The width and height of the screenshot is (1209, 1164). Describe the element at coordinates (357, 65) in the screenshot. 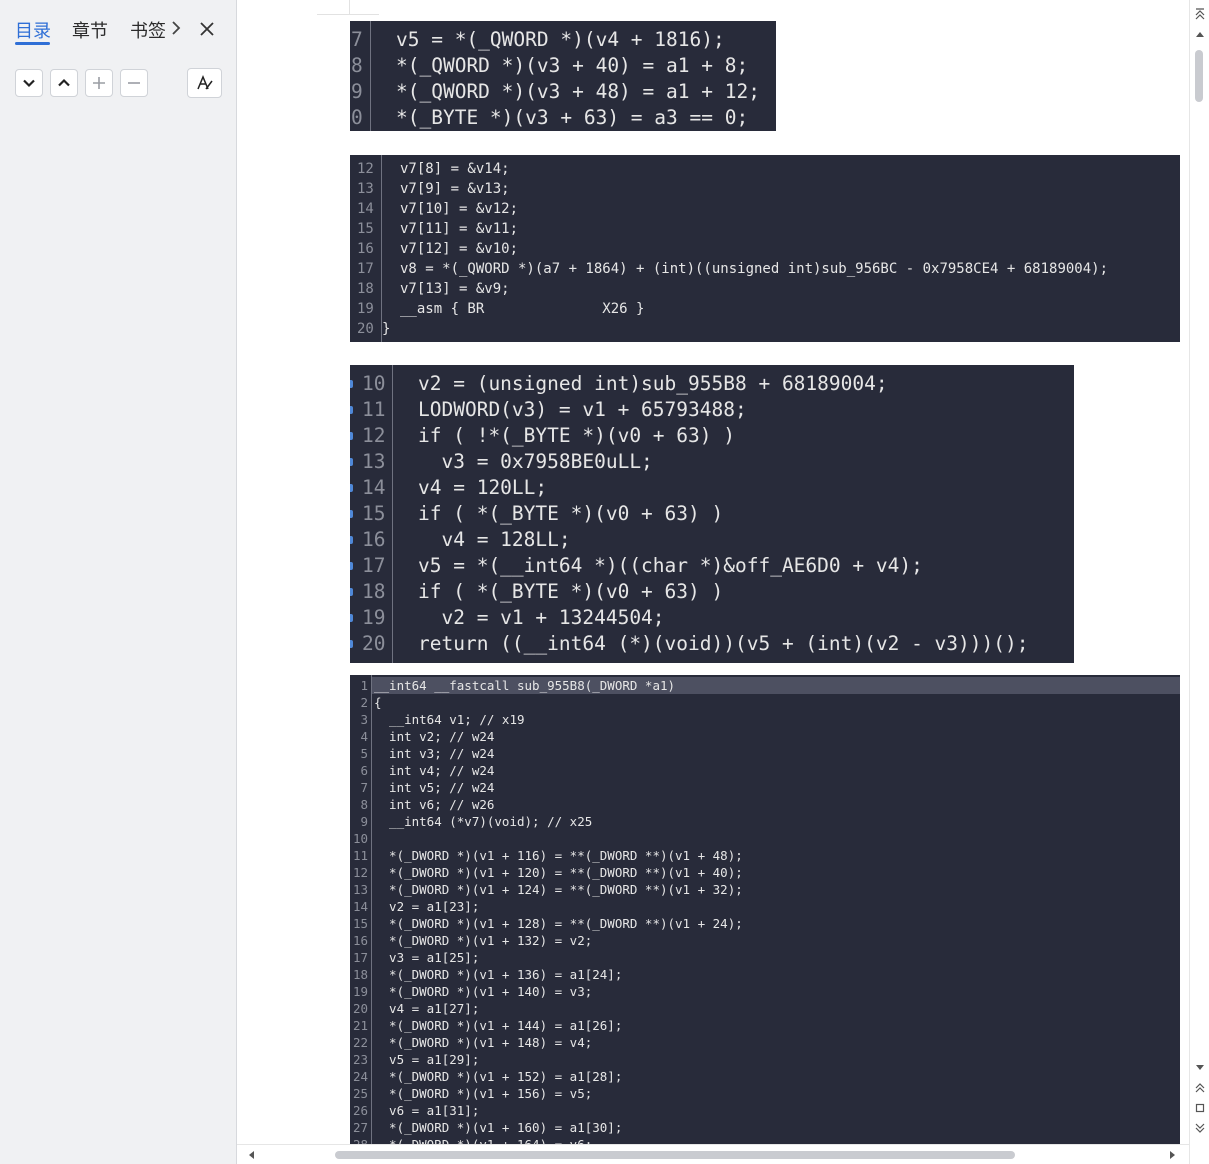

I see `line-number: 8` at that location.